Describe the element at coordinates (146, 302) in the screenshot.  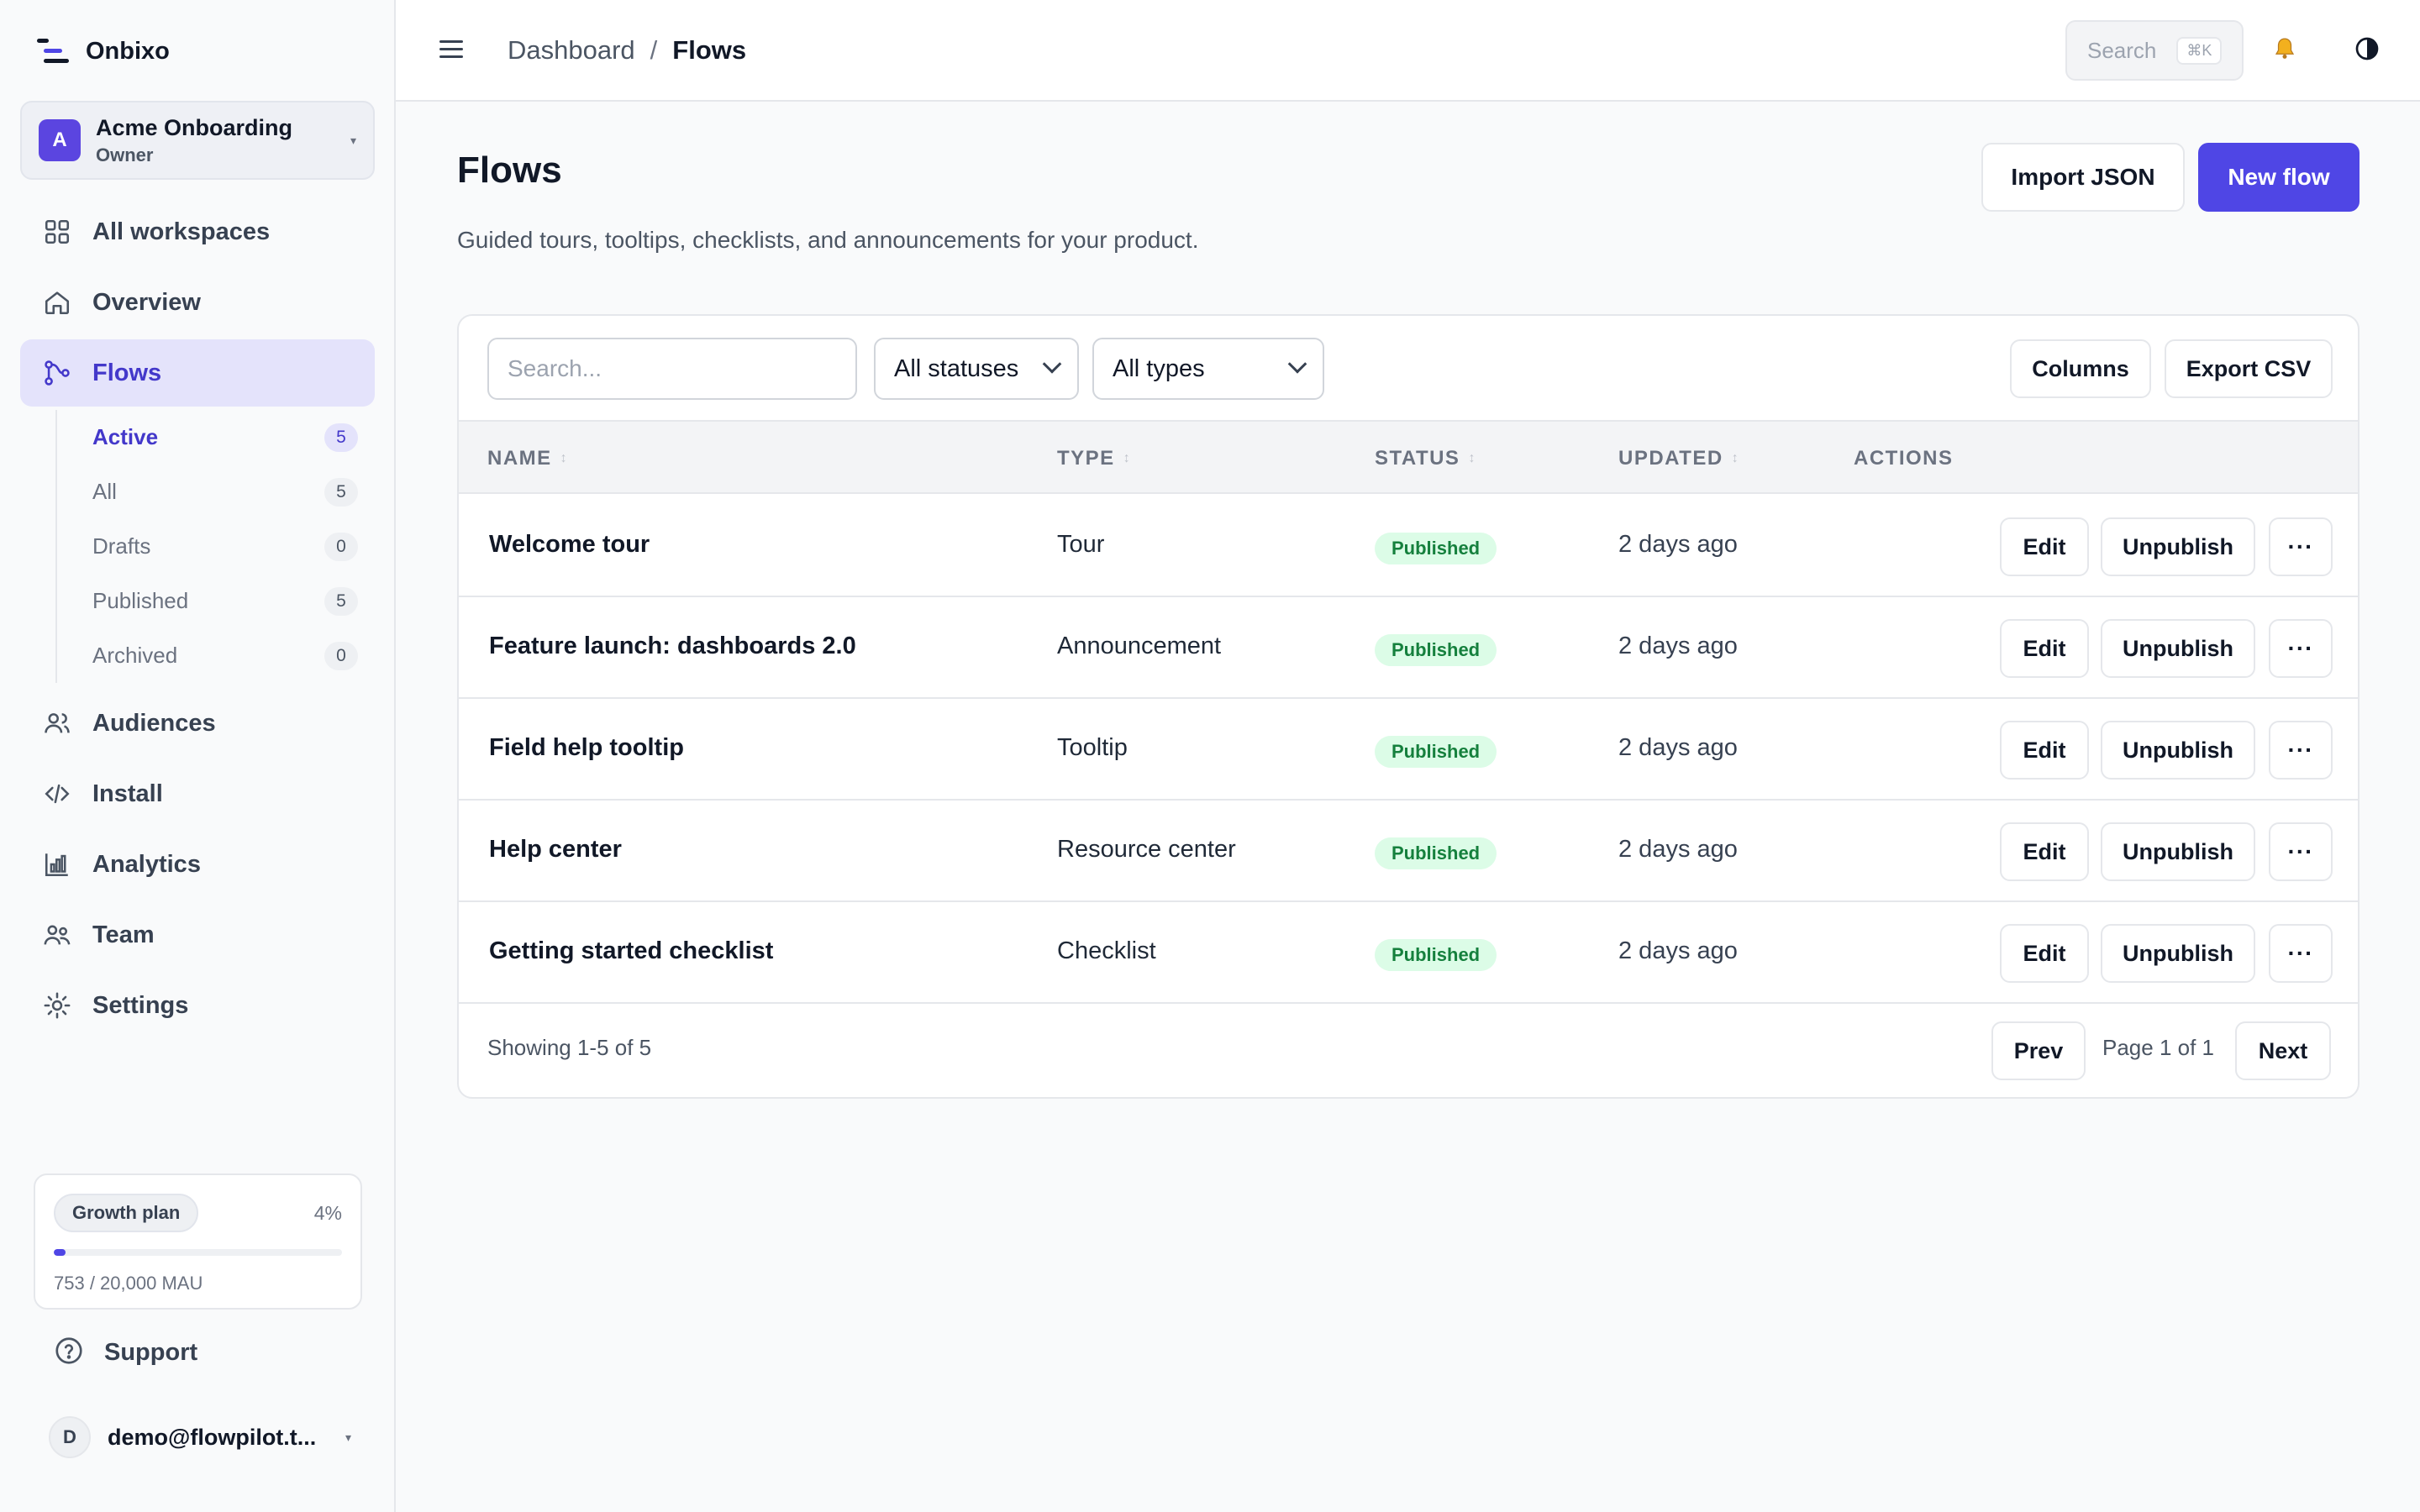
I see `sidebar-item-label: Overview` at that location.